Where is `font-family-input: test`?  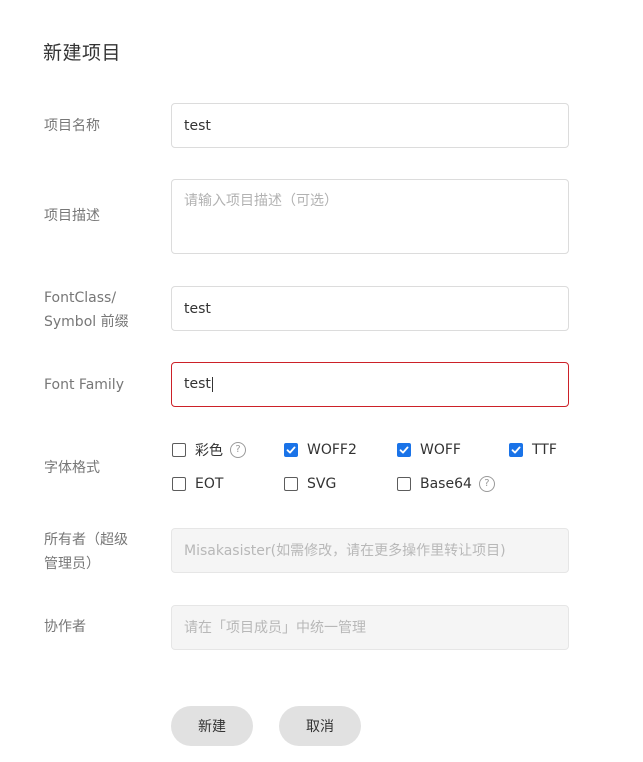
font-family-input: test is located at coordinates (370, 384).